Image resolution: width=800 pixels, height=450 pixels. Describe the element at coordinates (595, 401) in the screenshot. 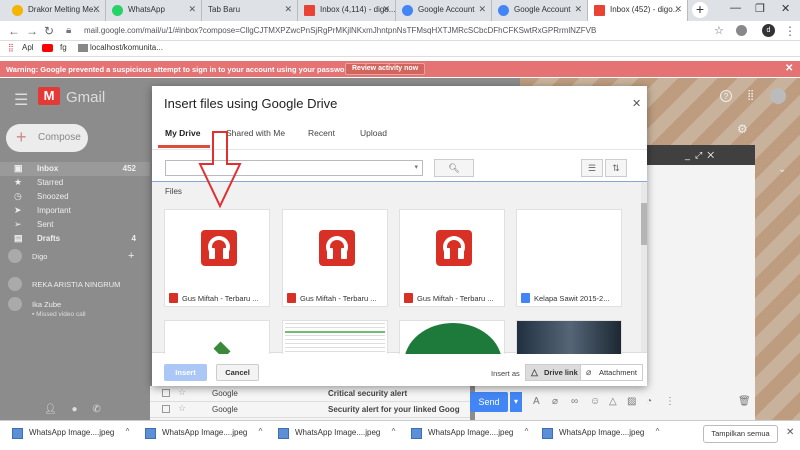

I see `emoji-icon: ☺` at that location.